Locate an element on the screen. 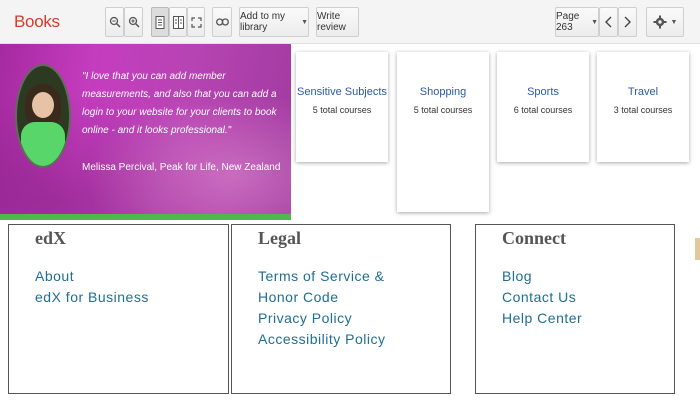 Image resolution: width=700 pixels, height=400 pixels. page-select: Page 263 ▼ is located at coordinates (577, 22).